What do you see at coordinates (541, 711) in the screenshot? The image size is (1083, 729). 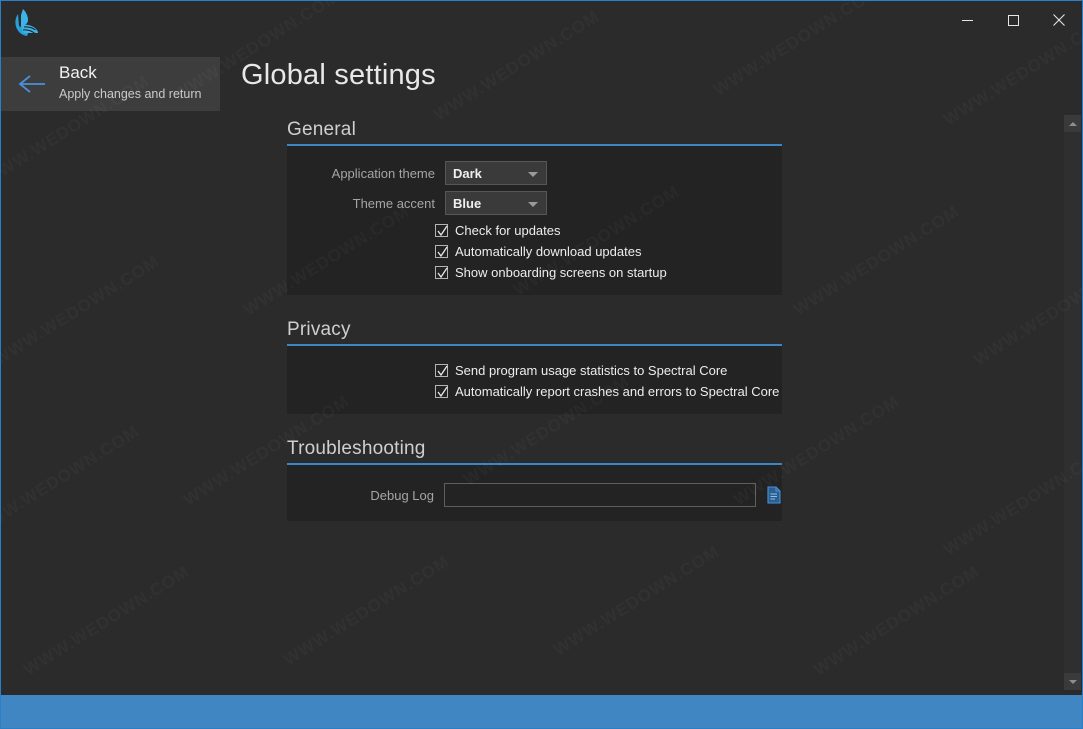 I see `status-bar` at bounding box center [541, 711].